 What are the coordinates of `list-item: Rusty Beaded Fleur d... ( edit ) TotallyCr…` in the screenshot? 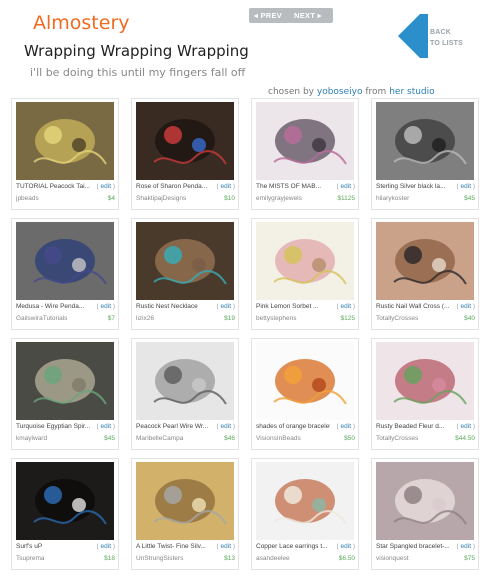 It's located at (425, 394).